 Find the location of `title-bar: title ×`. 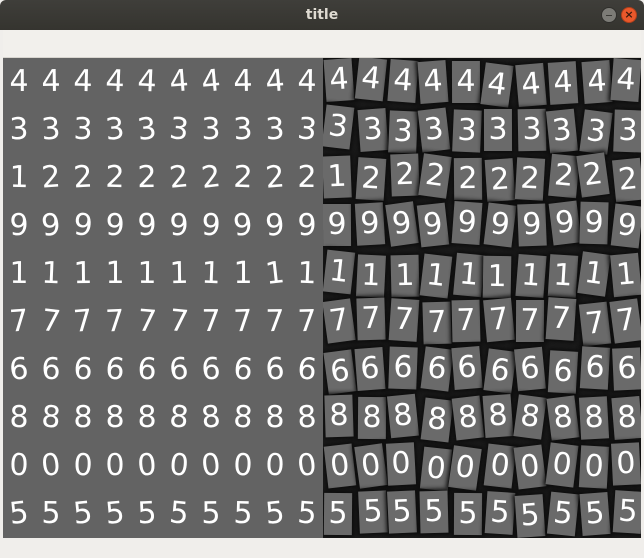

title-bar: title × is located at coordinates (322, 15).